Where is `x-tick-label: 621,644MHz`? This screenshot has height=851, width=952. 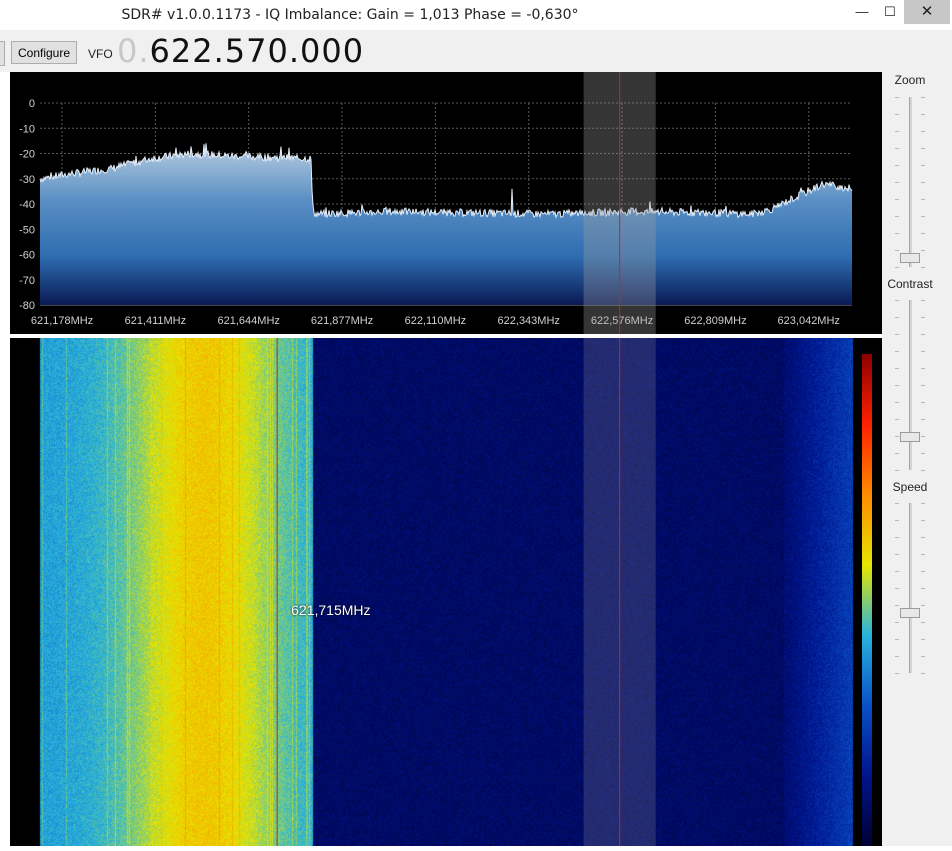 x-tick-label: 621,644MHz is located at coordinates (249, 321).